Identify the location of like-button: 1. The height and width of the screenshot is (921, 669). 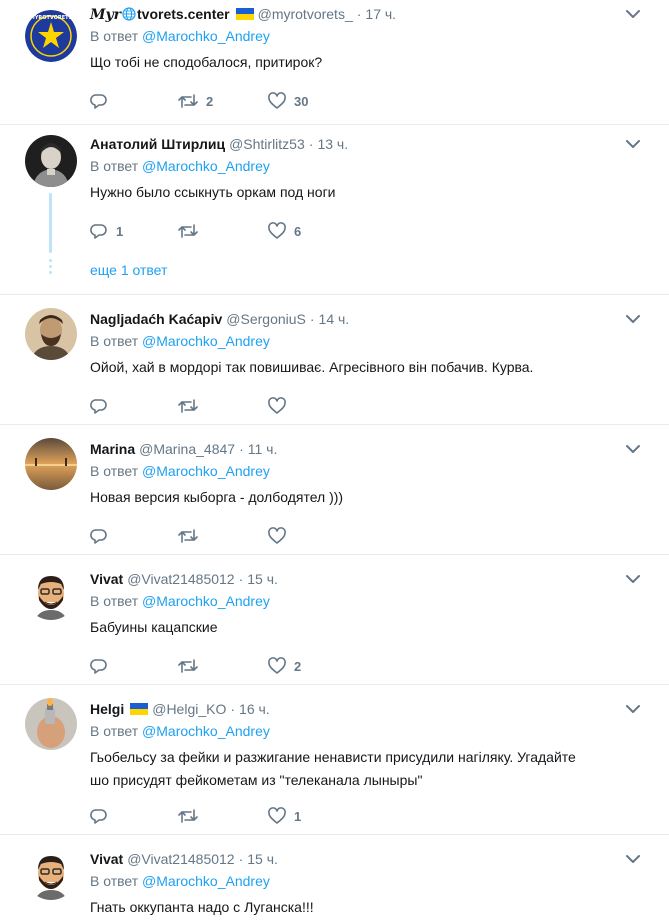
(284, 816).